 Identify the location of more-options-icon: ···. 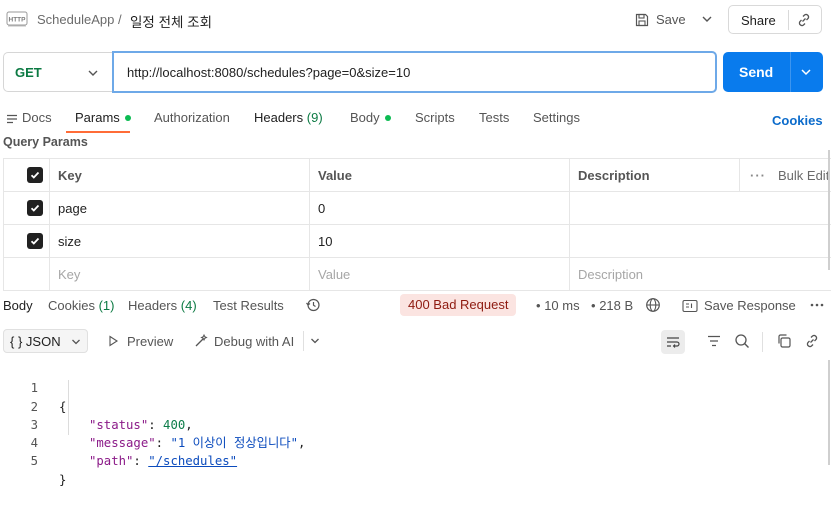
(758, 175).